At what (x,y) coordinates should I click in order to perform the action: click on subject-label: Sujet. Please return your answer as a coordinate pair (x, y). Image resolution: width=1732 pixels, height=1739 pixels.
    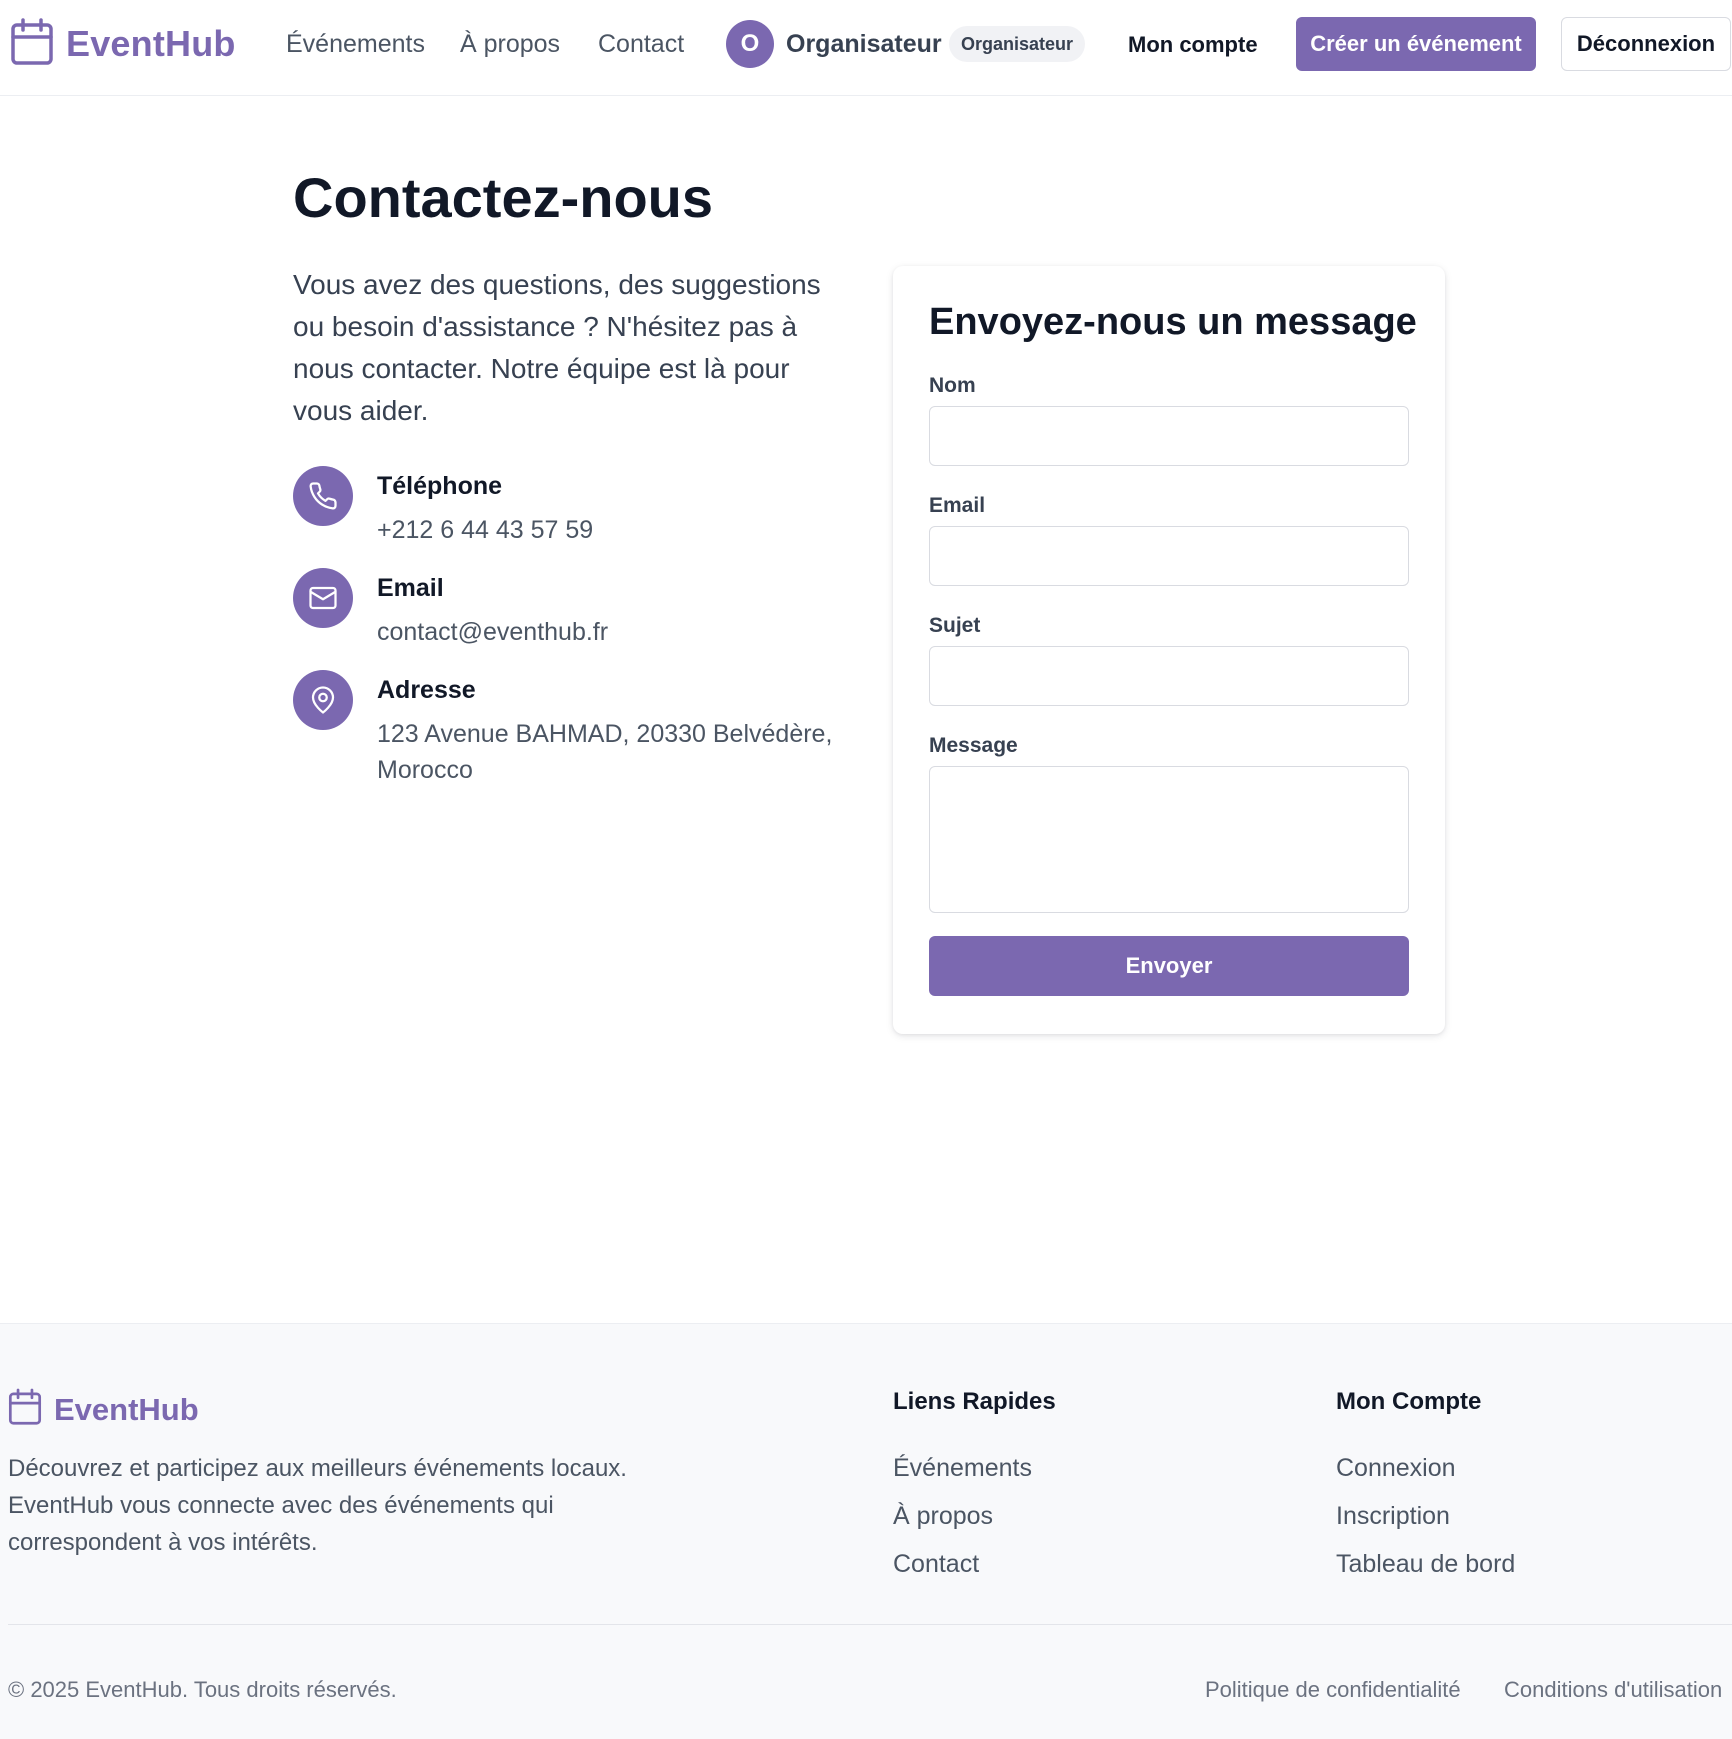
    Looking at the image, I should click on (955, 625).